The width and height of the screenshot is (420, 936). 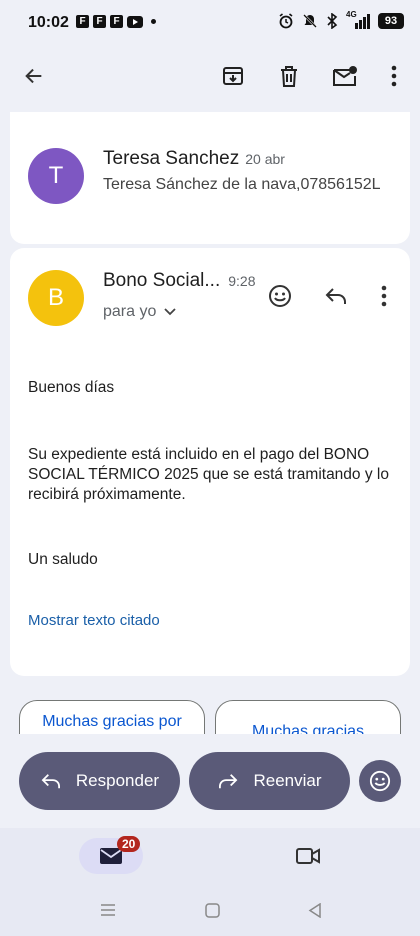 I want to click on unread-count-badge: 20, so click(x=129, y=844).